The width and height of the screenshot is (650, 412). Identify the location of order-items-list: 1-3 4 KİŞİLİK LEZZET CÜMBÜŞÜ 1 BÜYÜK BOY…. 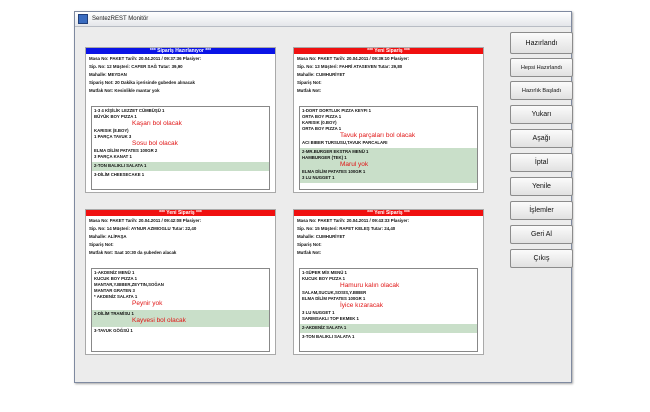
(180, 148).